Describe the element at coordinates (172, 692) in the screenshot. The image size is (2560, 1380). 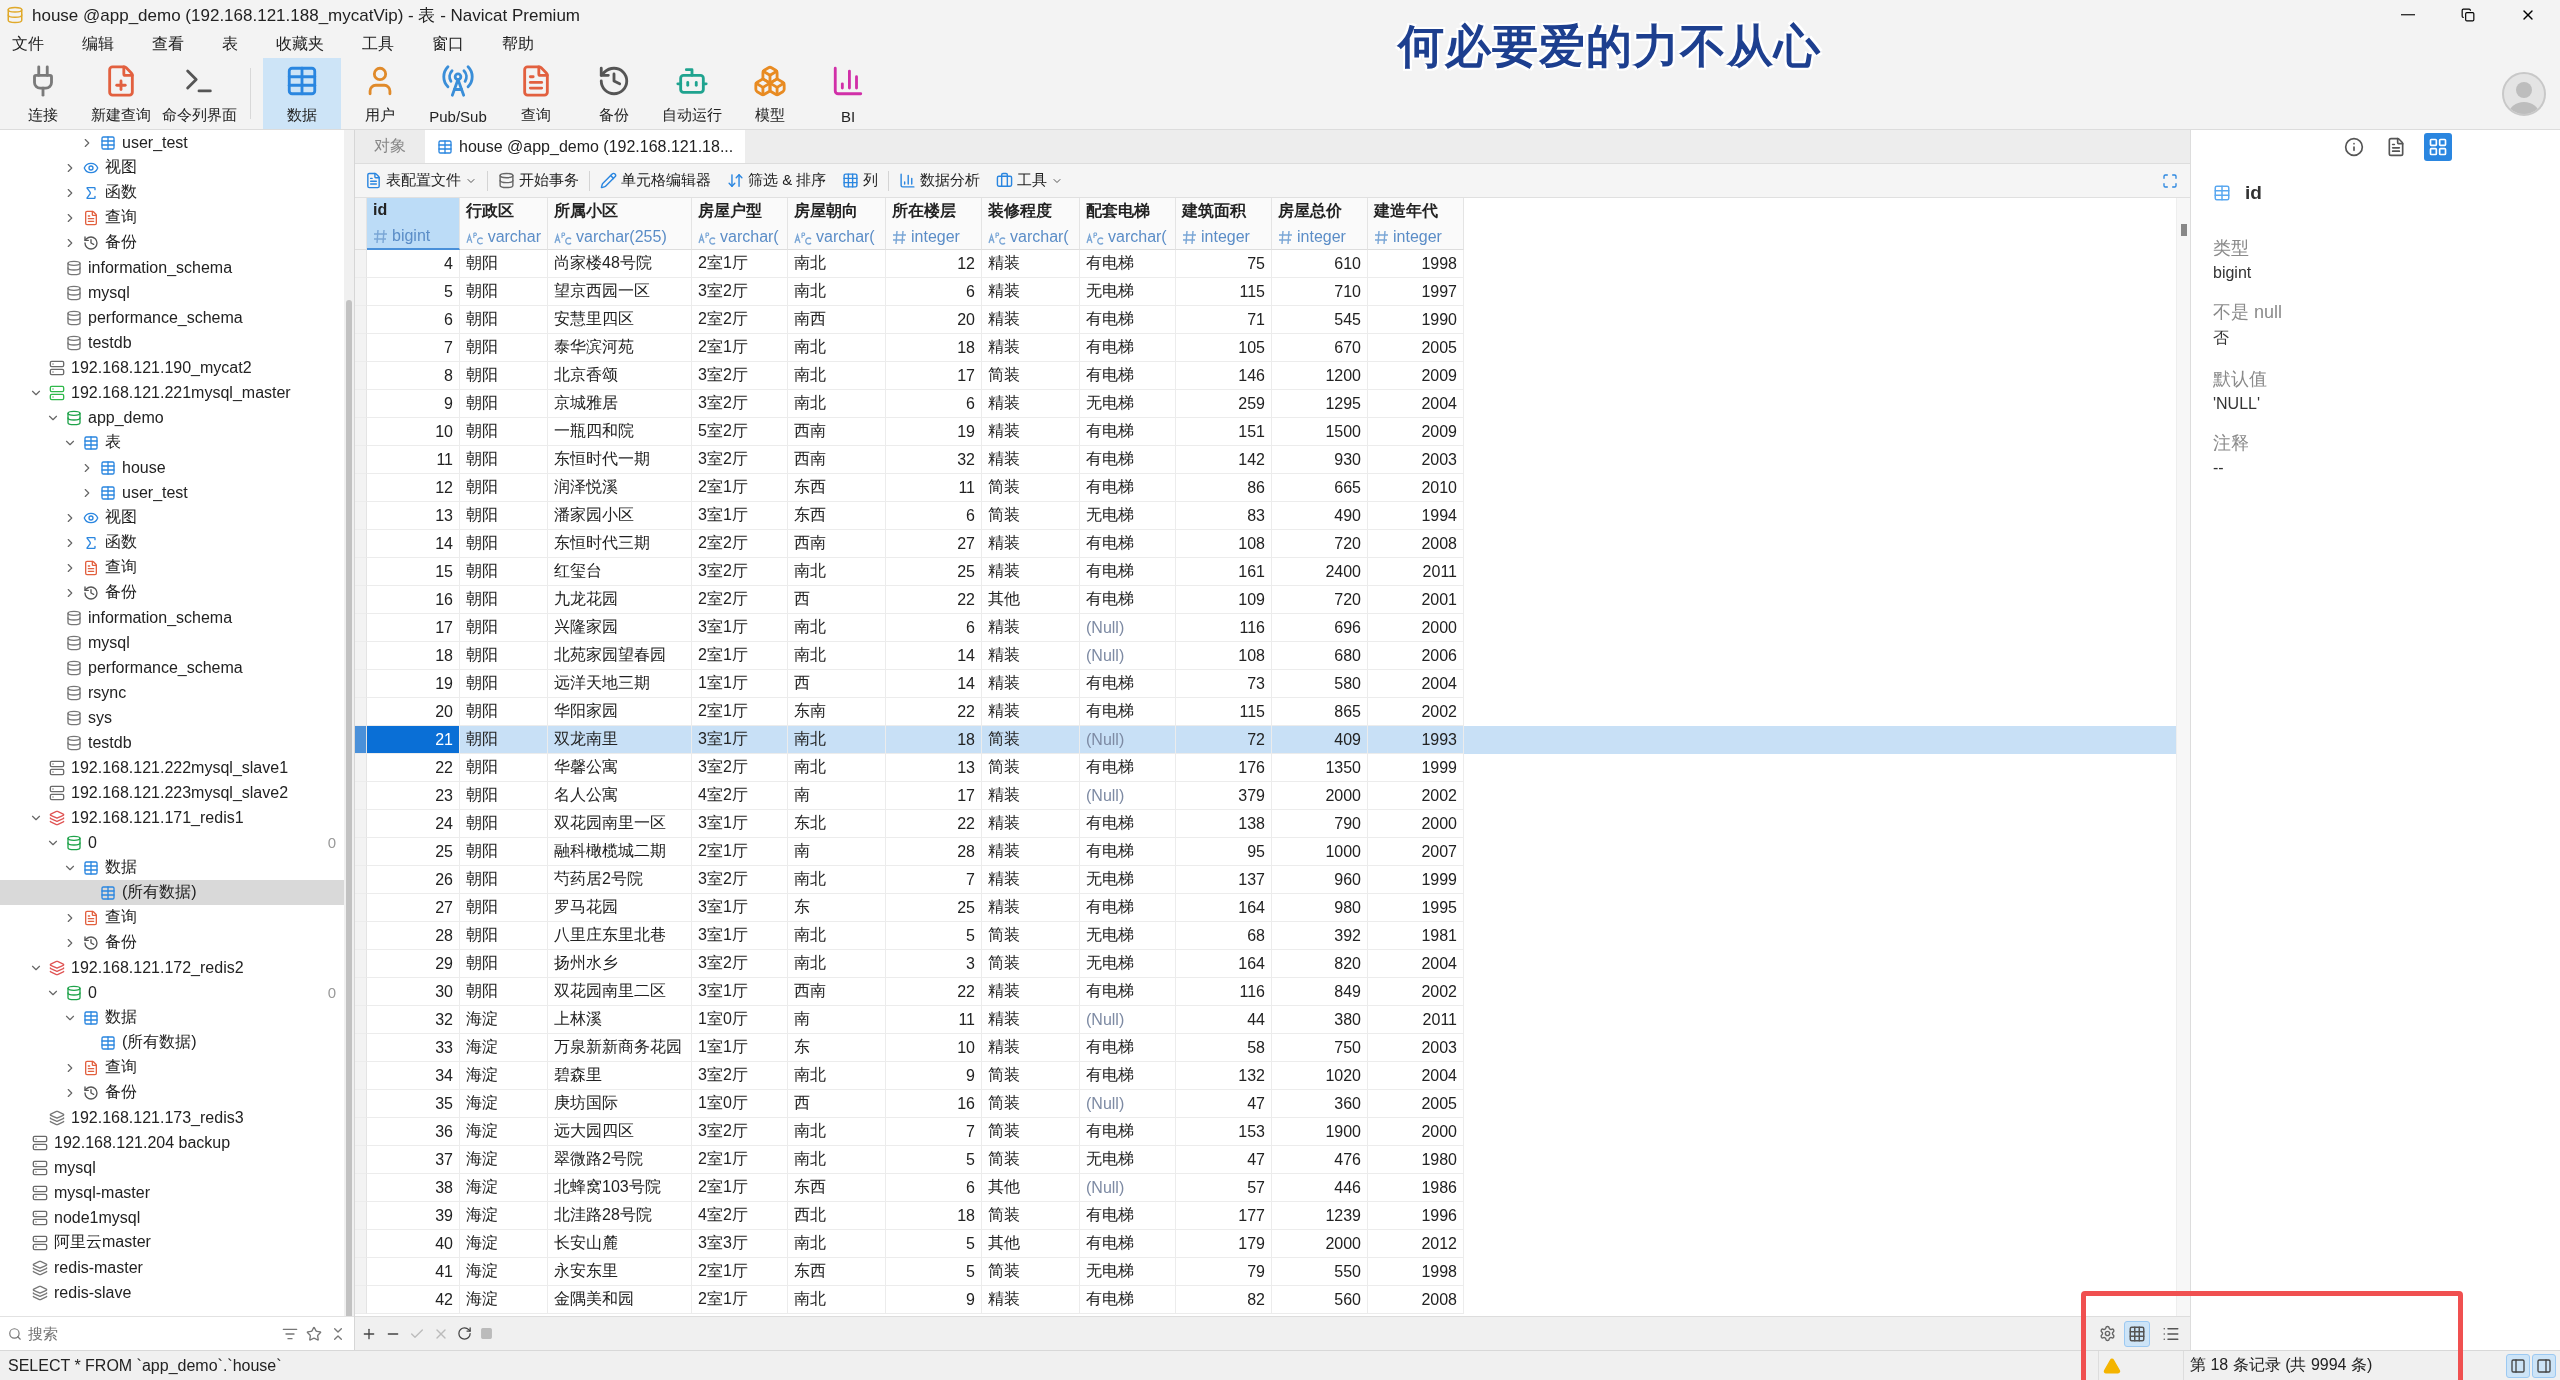
I see `tree-item: rsync` at that location.